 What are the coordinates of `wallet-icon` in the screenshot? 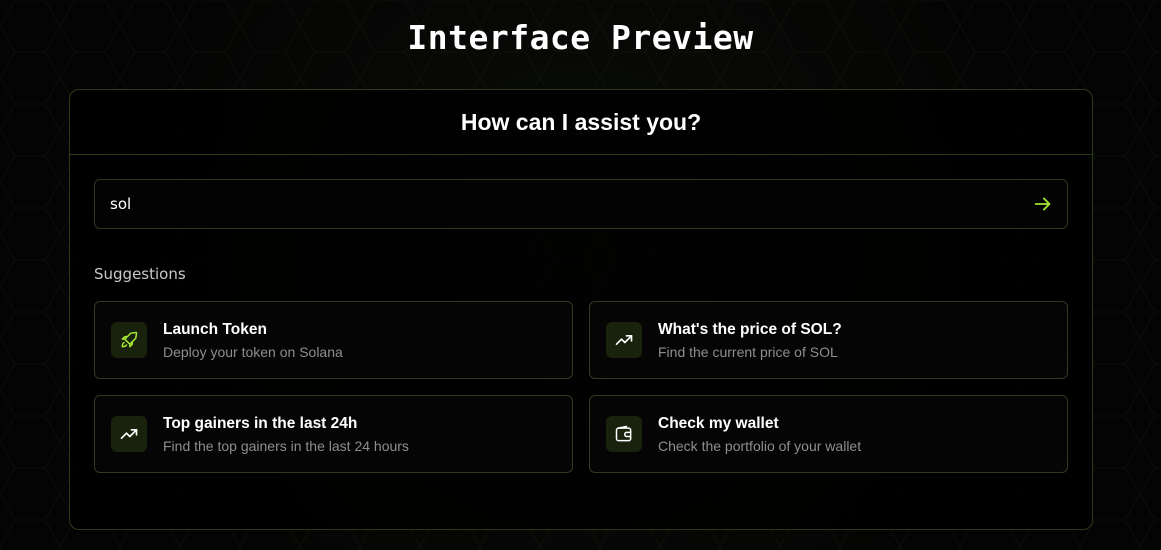 It's located at (623, 433).